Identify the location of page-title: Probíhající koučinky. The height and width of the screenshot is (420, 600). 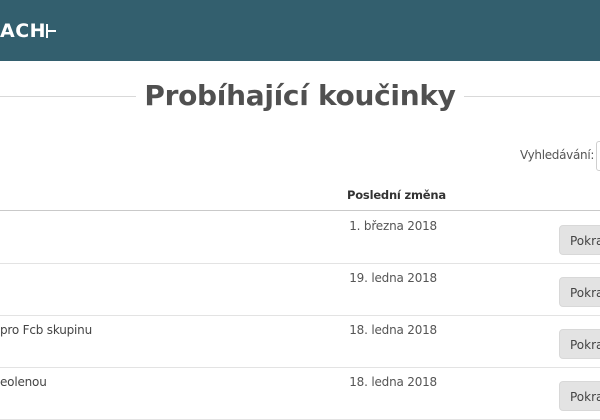
(300, 95).